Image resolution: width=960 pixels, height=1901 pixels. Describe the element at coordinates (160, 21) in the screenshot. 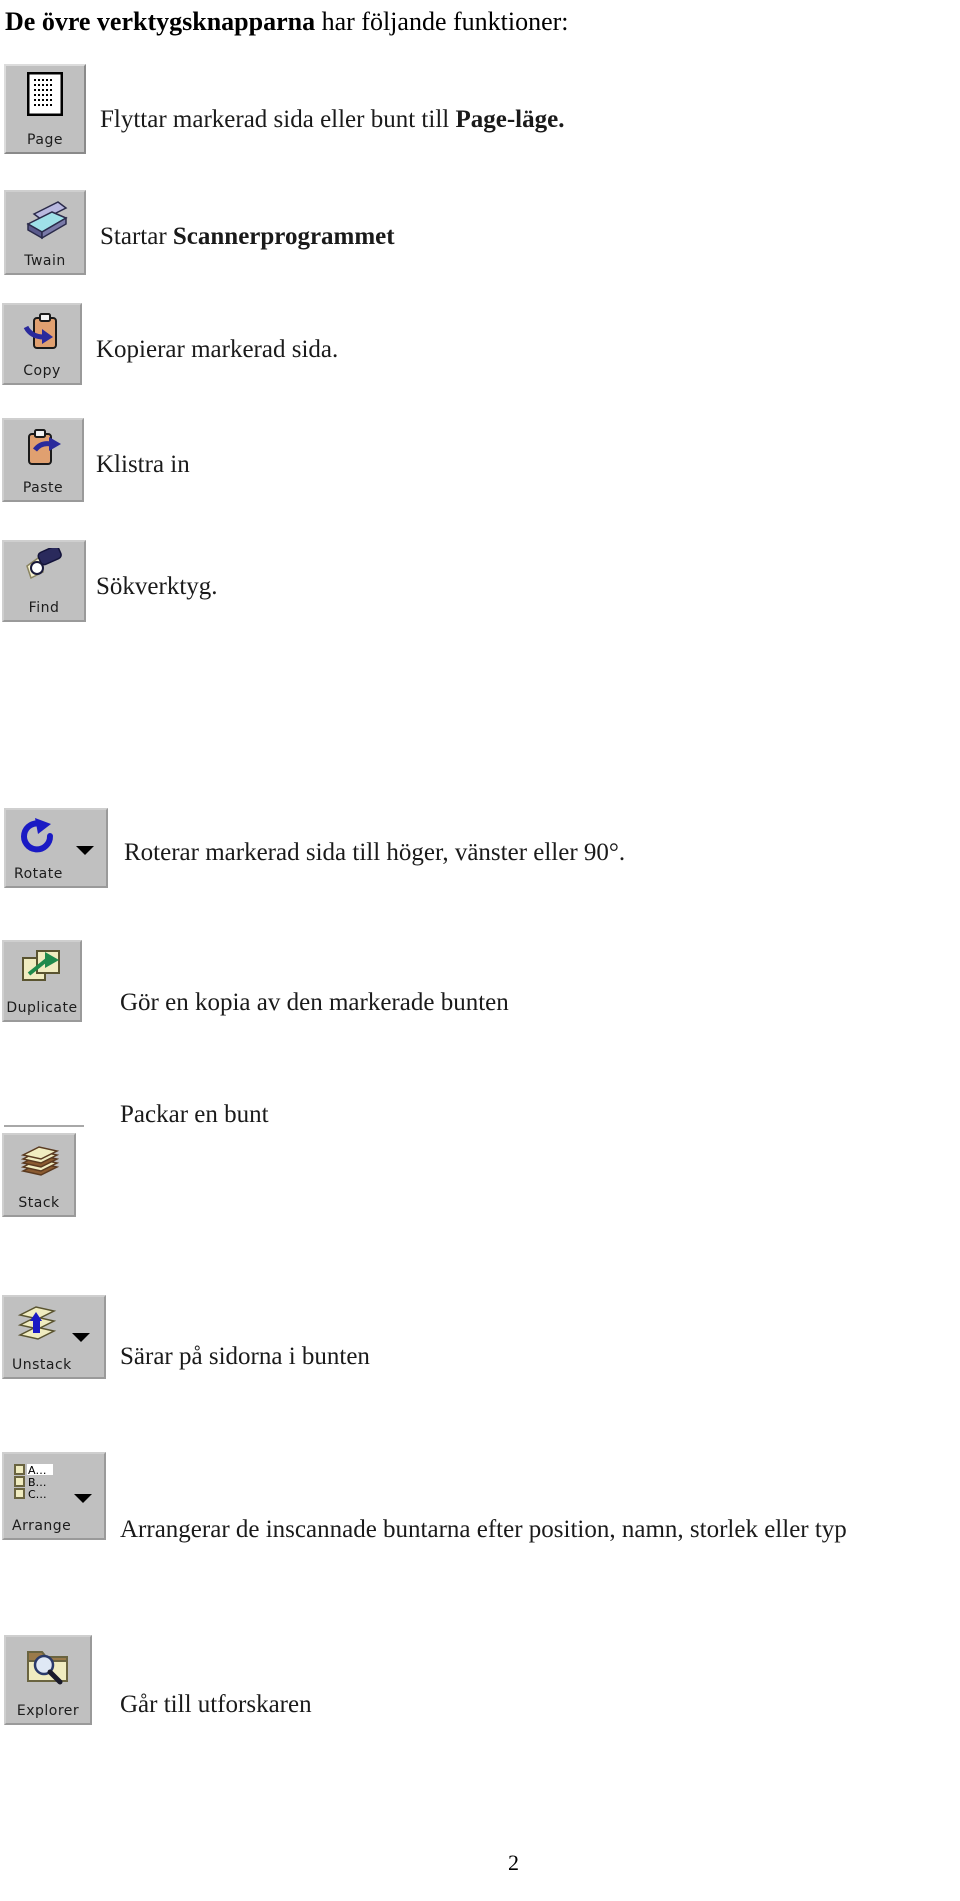

I see `heading-bold-part: De övre verktygsknapparna` at that location.